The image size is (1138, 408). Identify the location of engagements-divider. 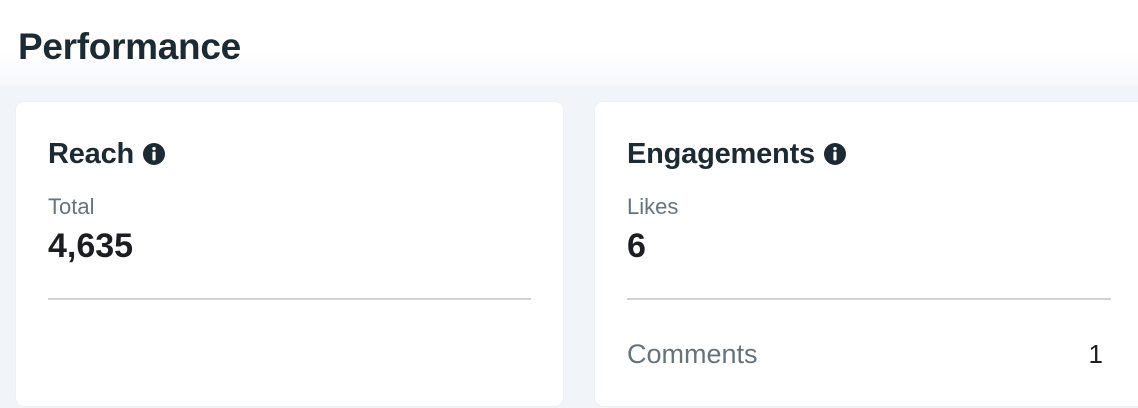
(869, 299).